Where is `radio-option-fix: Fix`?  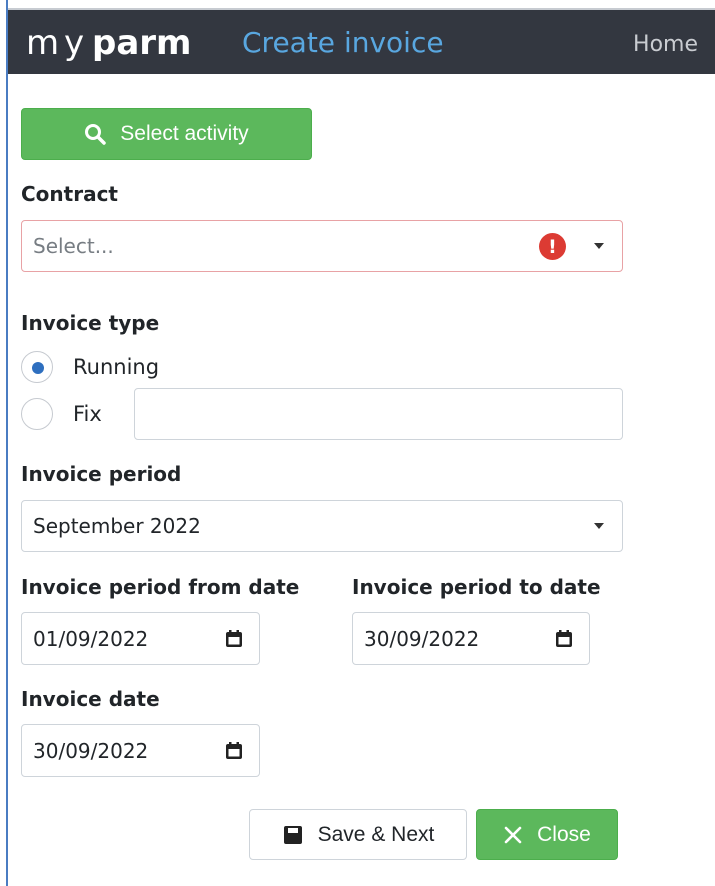 radio-option-fix: Fix is located at coordinates (61, 414).